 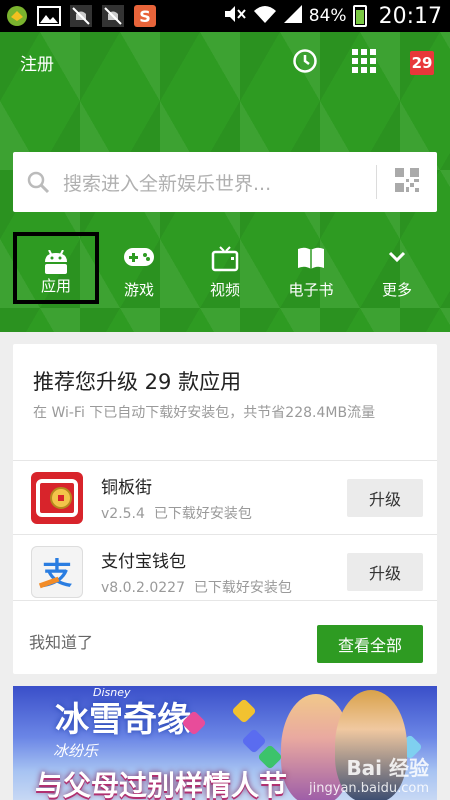 I want to click on app-meta: v8.0.2.0227 已下载好安装包, so click(x=196, y=587).